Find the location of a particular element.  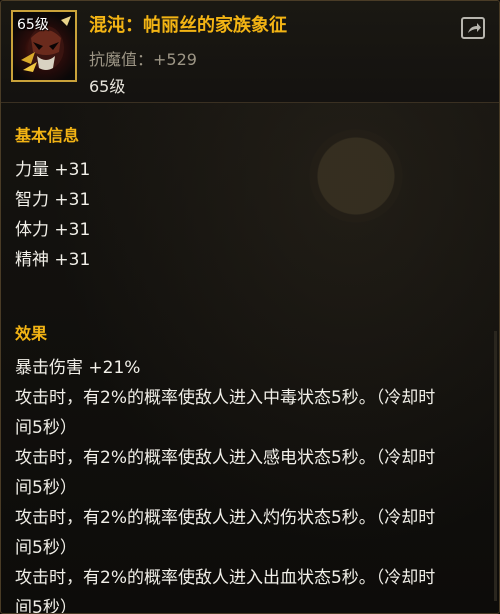

effect-line: 攻击时，有2%的概率使敌人进入出血状态5秒。（冷却时 is located at coordinates (225, 578).